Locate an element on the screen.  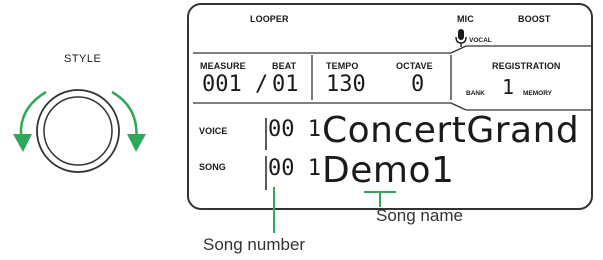
song-number-caption: Song number is located at coordinates (254, 244).